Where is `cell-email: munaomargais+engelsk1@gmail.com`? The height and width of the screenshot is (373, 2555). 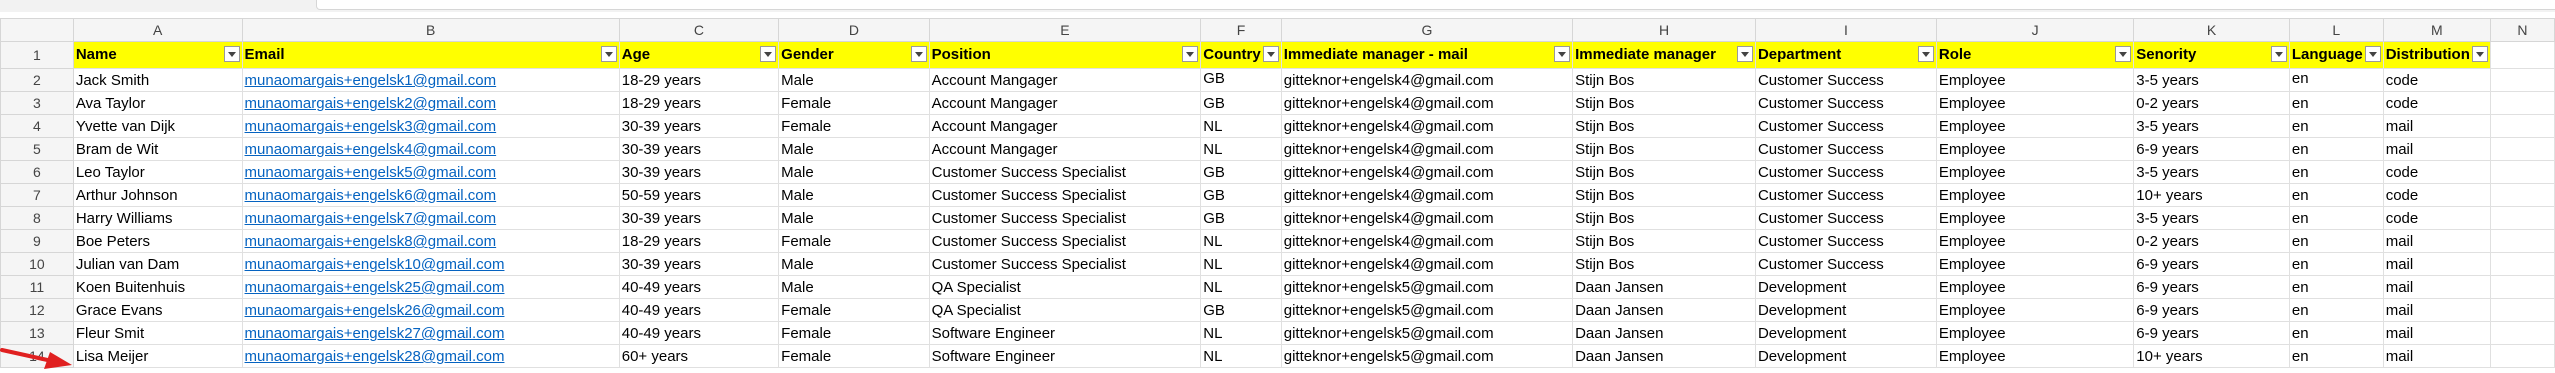
cell-email: munaomargais+engelsk1@gmail.com is located at coordinates (430, 80).